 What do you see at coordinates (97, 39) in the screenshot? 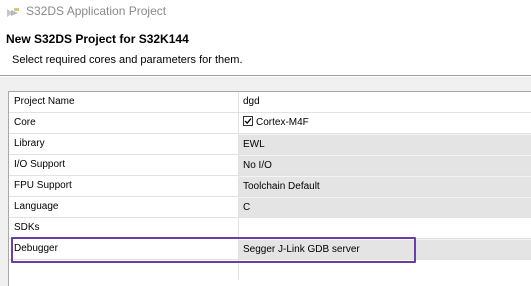
I see `wizard-title: New S32DS Project for S32K144` at bounding box center [97, 39].